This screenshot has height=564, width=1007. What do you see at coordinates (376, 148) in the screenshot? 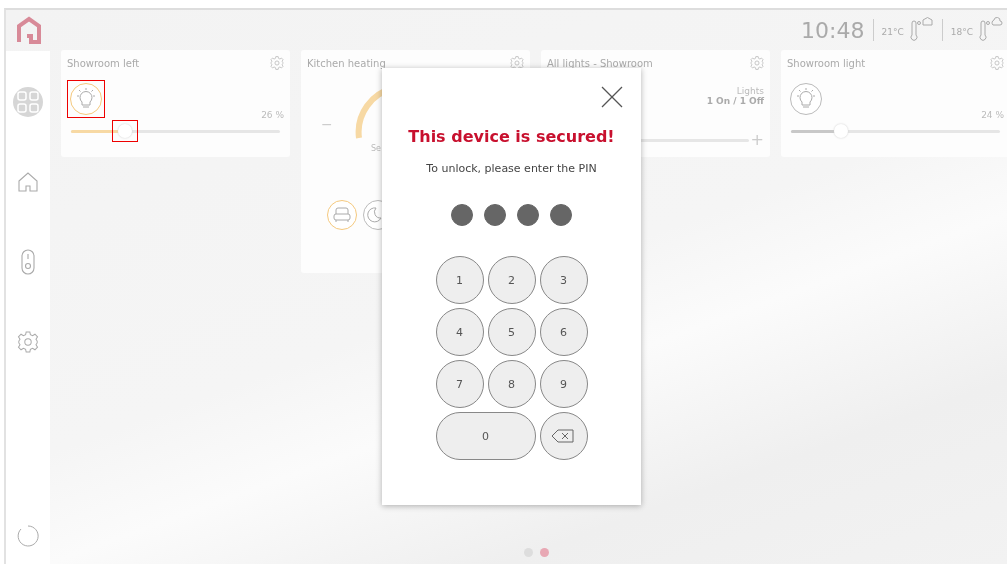
I see `setpoint-caption: Se` at bounding box center [376, 148].